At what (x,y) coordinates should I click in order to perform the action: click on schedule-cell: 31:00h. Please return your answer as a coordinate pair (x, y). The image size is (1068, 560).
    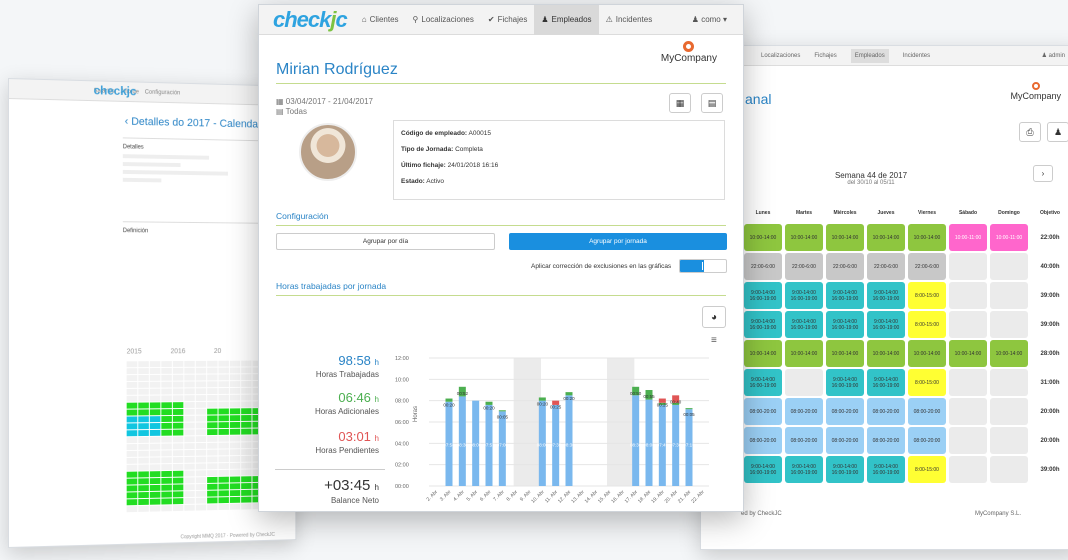
    Looking at the image, I should click on (1049, 382).